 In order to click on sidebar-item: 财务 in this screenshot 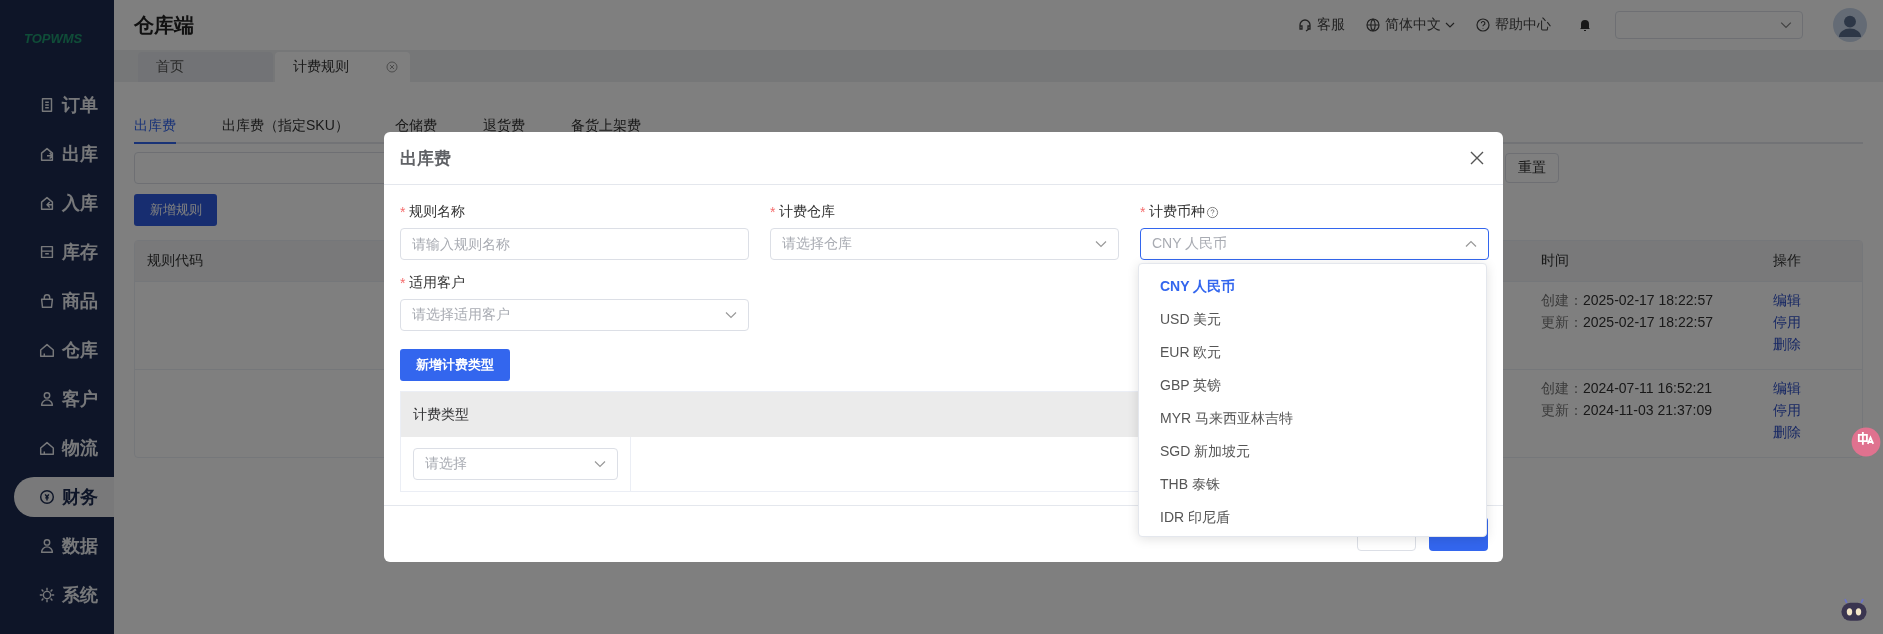, I will do `click(64, 497)`.